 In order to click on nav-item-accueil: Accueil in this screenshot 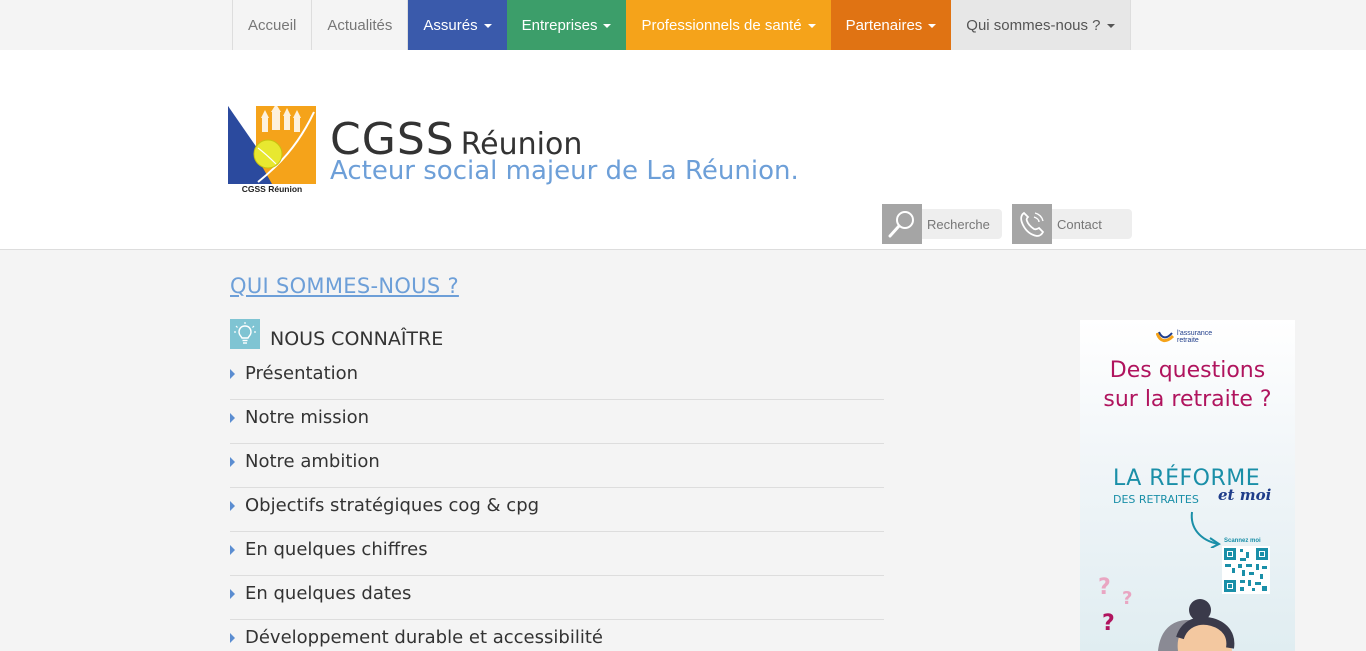, I will do `click(273, 25)`.